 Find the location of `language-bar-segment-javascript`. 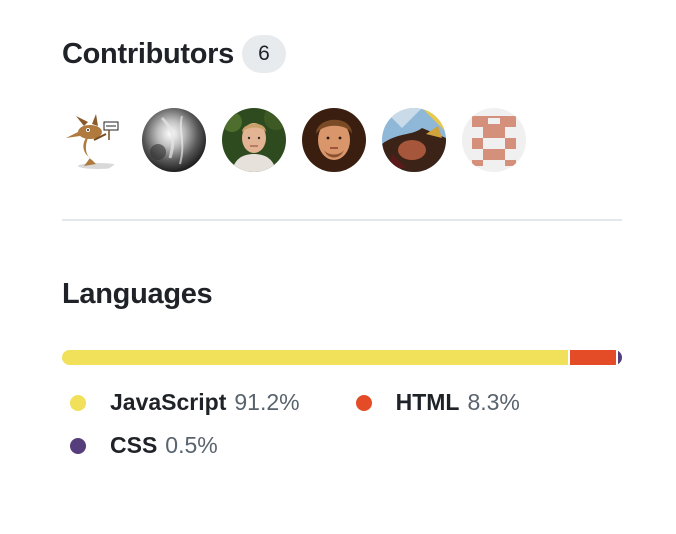

language-bar-segment-javascript is located at coordinates (315, 357).